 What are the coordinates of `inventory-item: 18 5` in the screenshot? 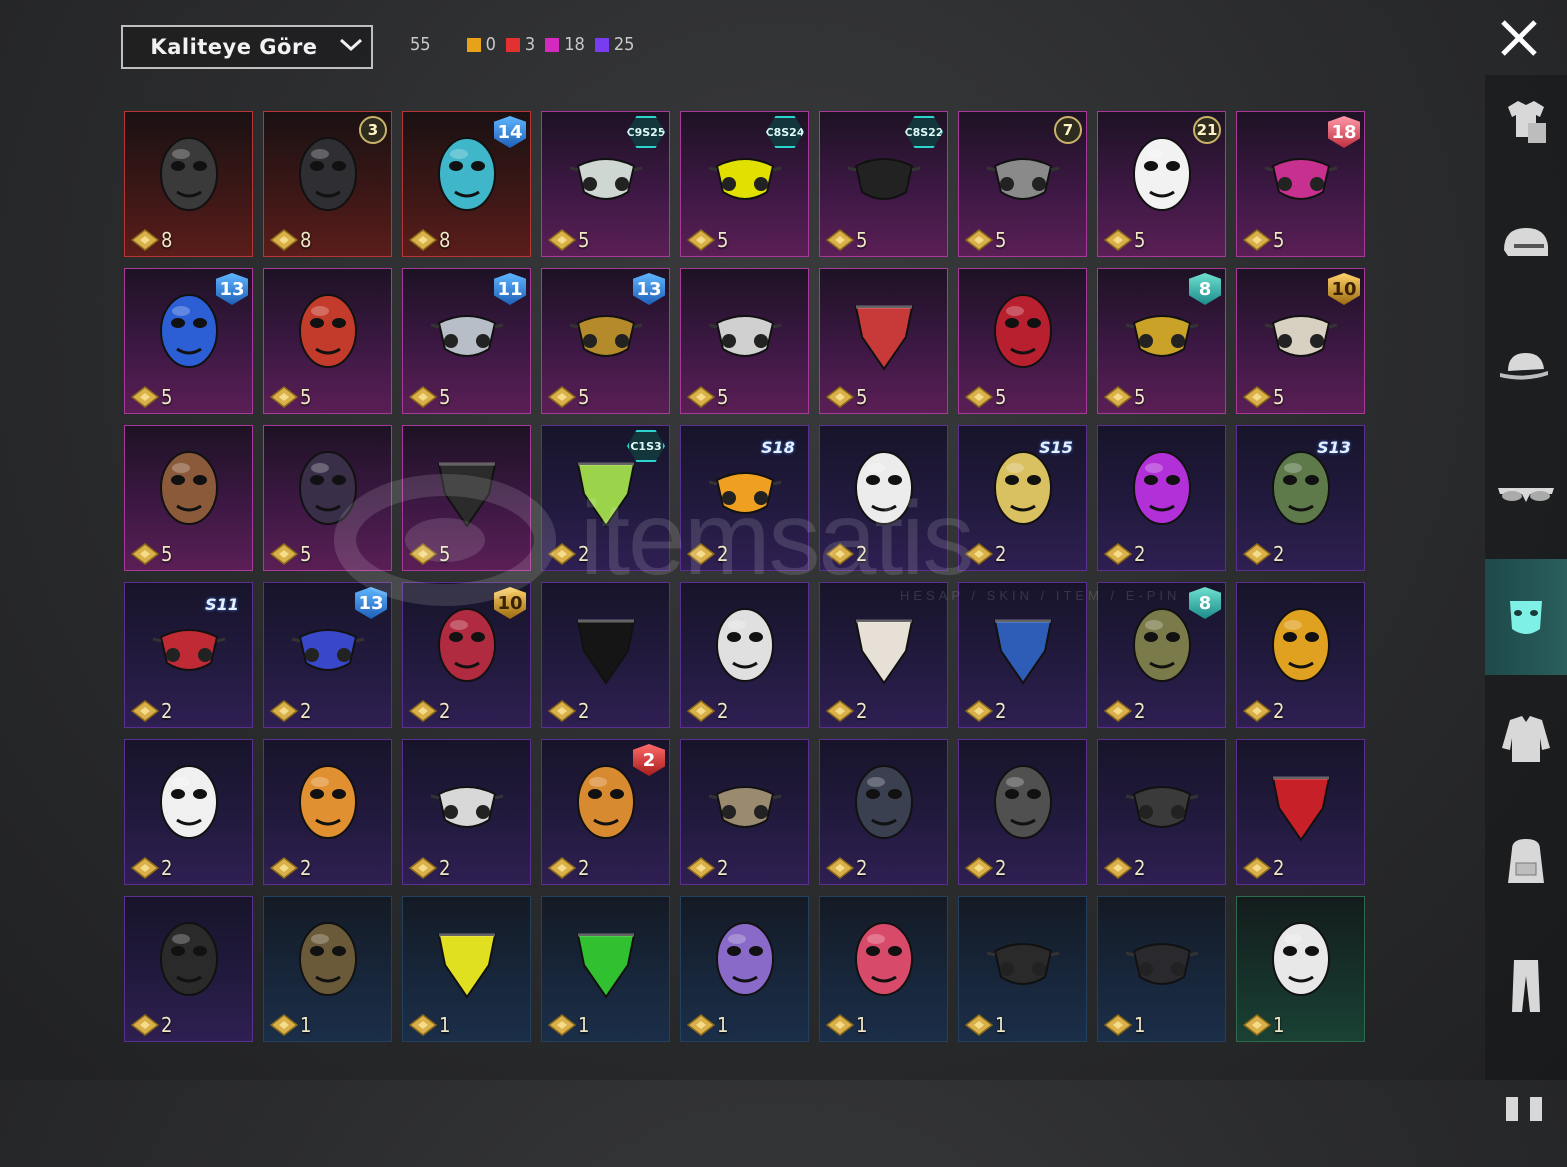 It's located at (1300, 184).